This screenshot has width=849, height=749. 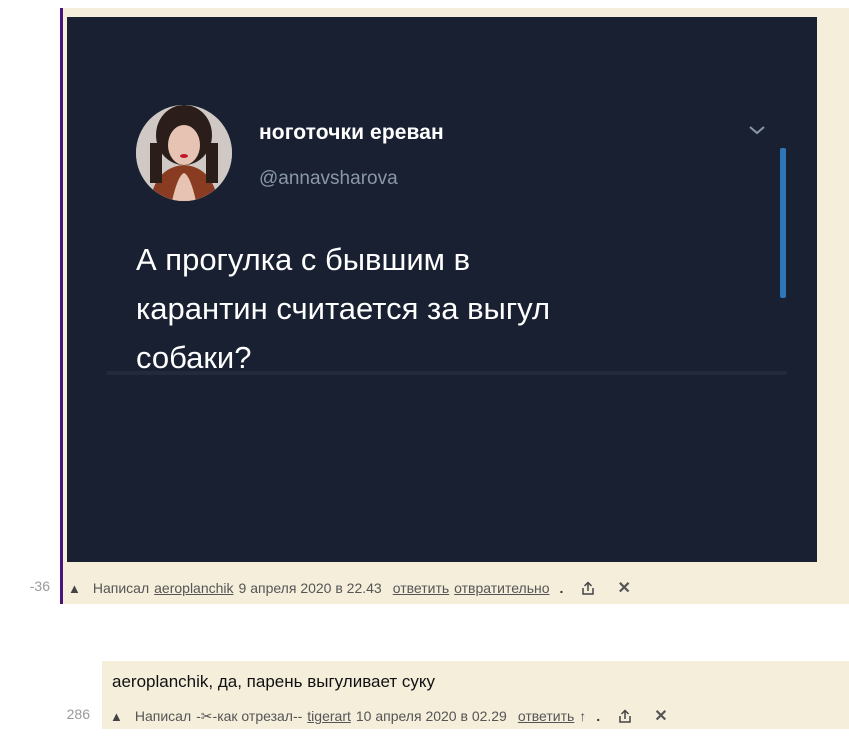 What do you see at coordinates (249, 715) in the screenshot?
I see `author-title: -✂-как отрезал--` at bounding box center [249, 715].